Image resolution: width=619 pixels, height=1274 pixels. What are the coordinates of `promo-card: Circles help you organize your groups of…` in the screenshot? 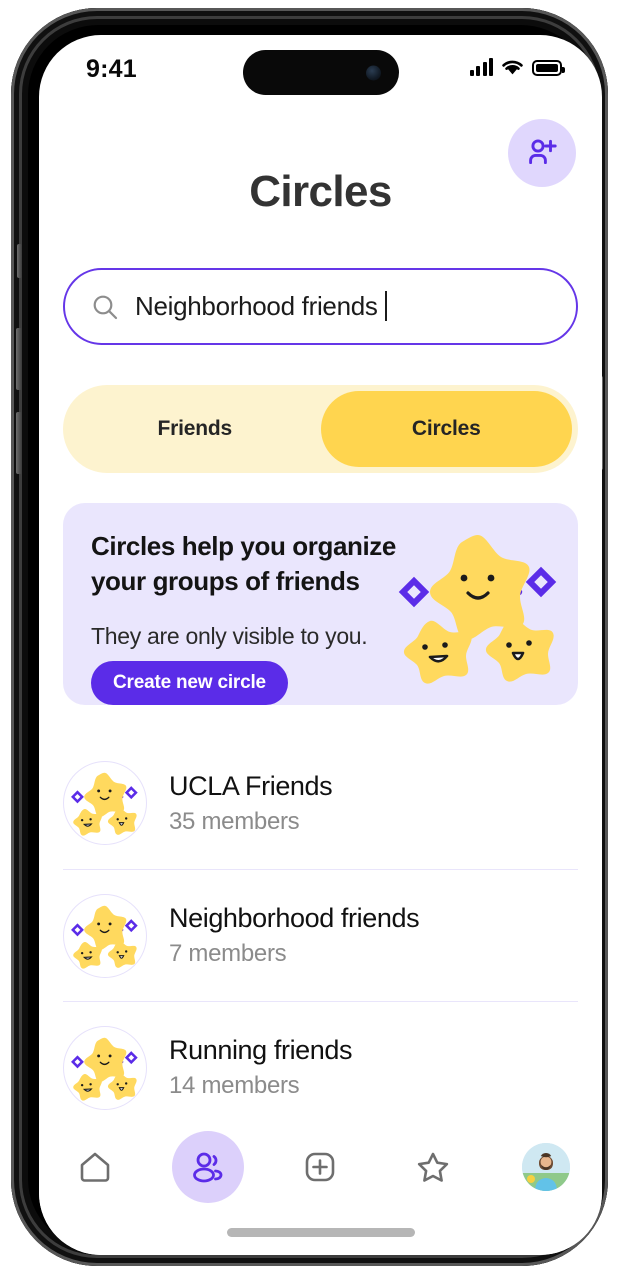 It's located at (320, 604).